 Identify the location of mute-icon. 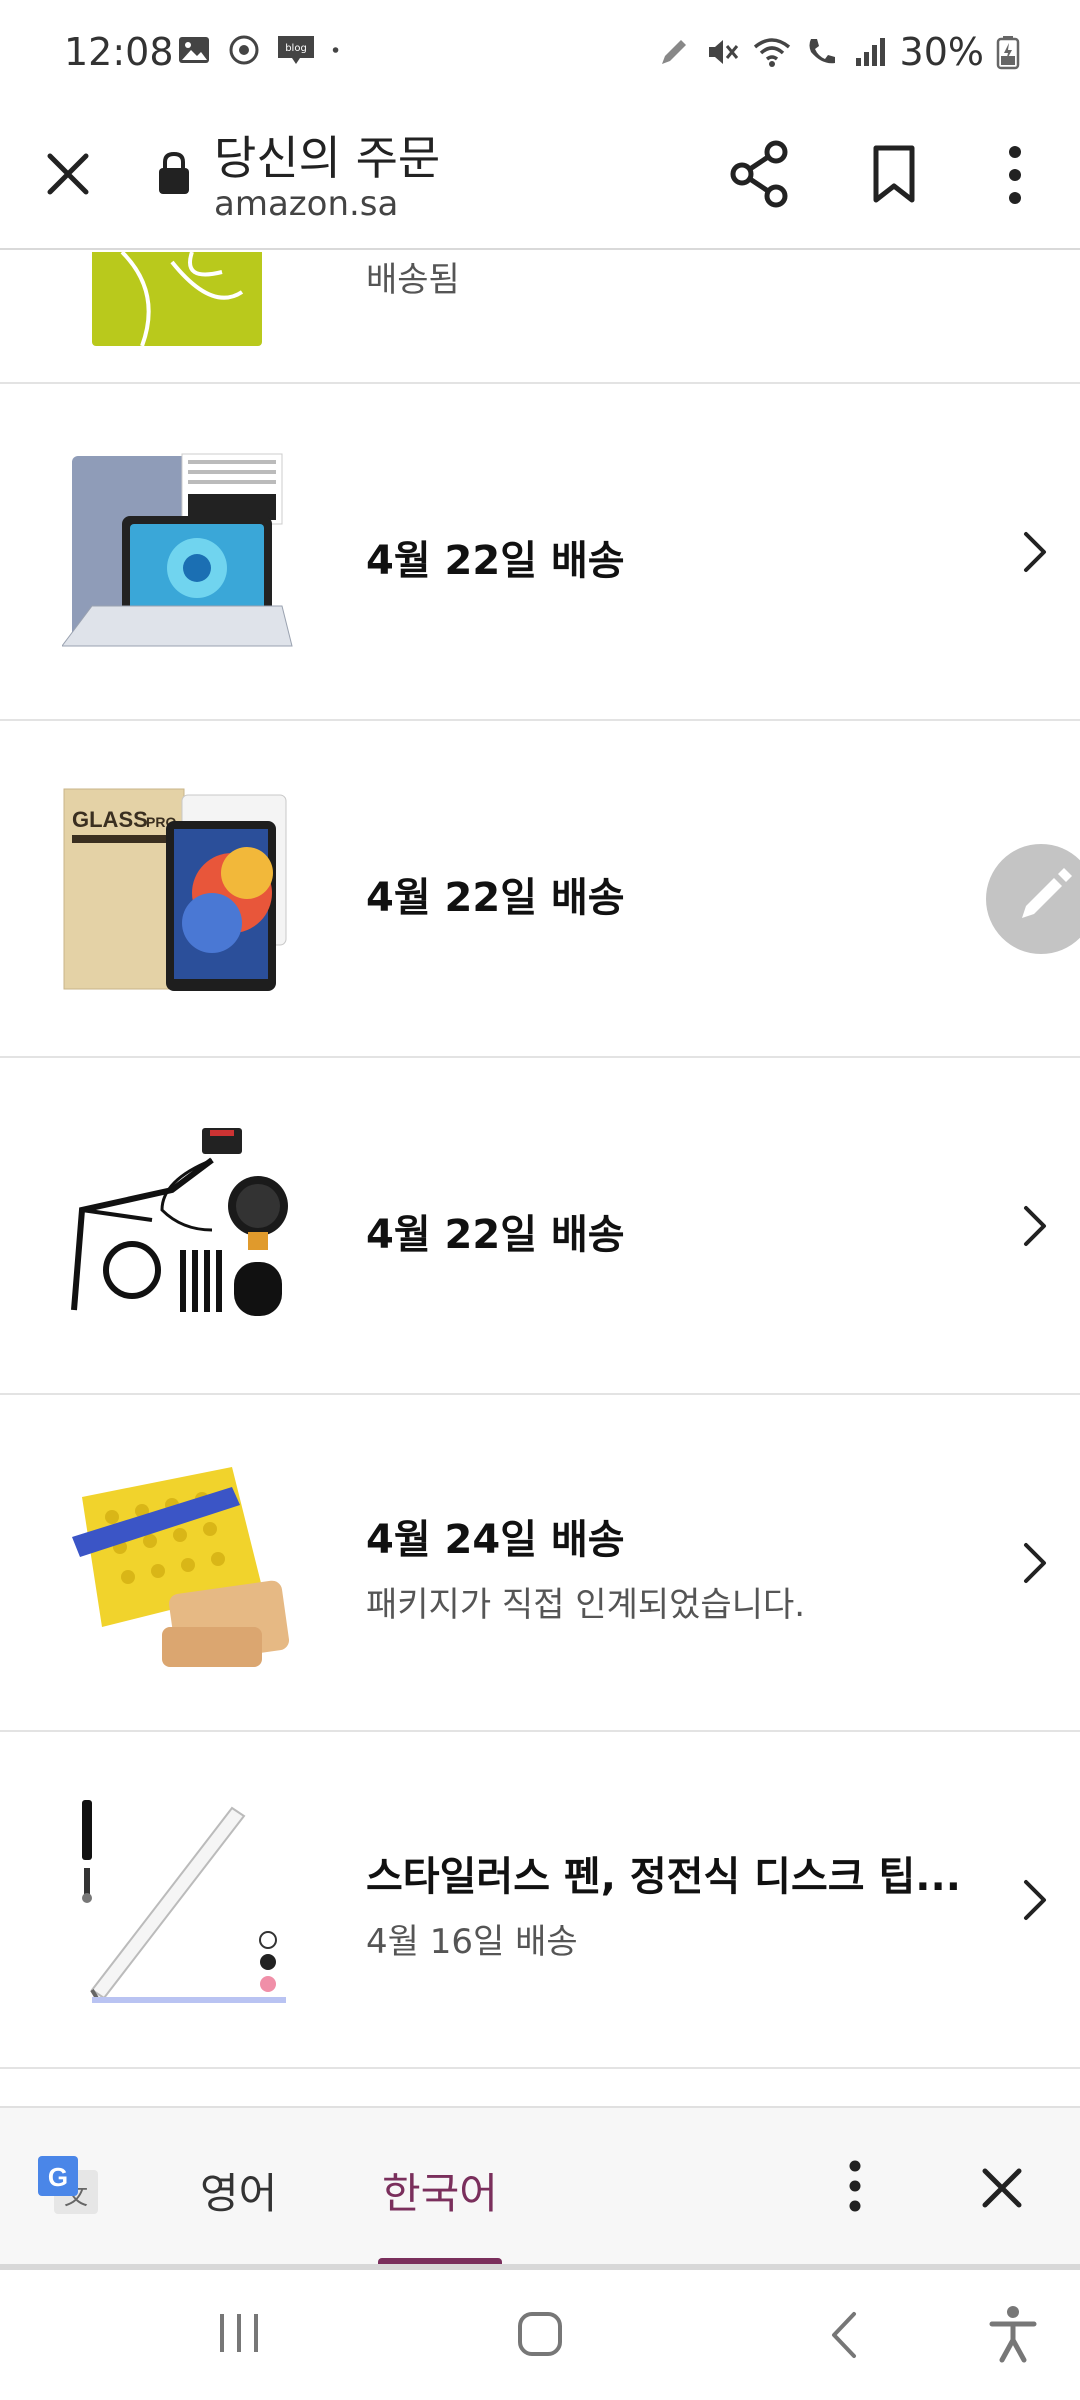
(723, 52).